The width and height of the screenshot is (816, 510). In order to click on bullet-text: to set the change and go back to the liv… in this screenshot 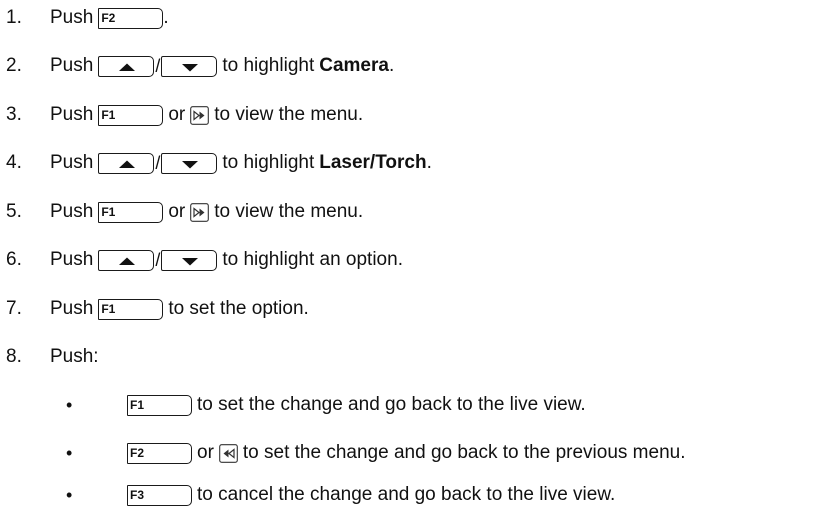, I will do `click(391, 404)`.